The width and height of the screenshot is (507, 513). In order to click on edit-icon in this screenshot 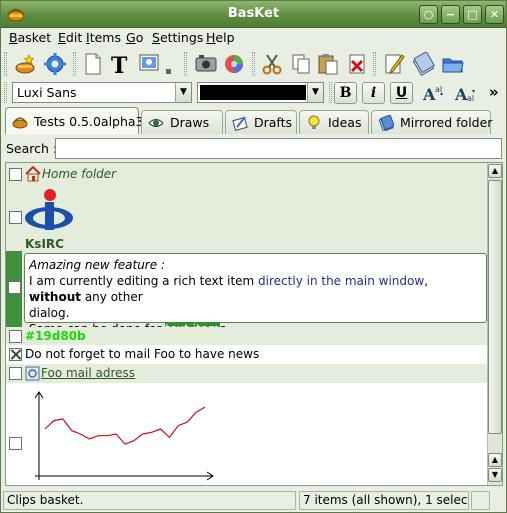, I will do `click(394, 64)`.